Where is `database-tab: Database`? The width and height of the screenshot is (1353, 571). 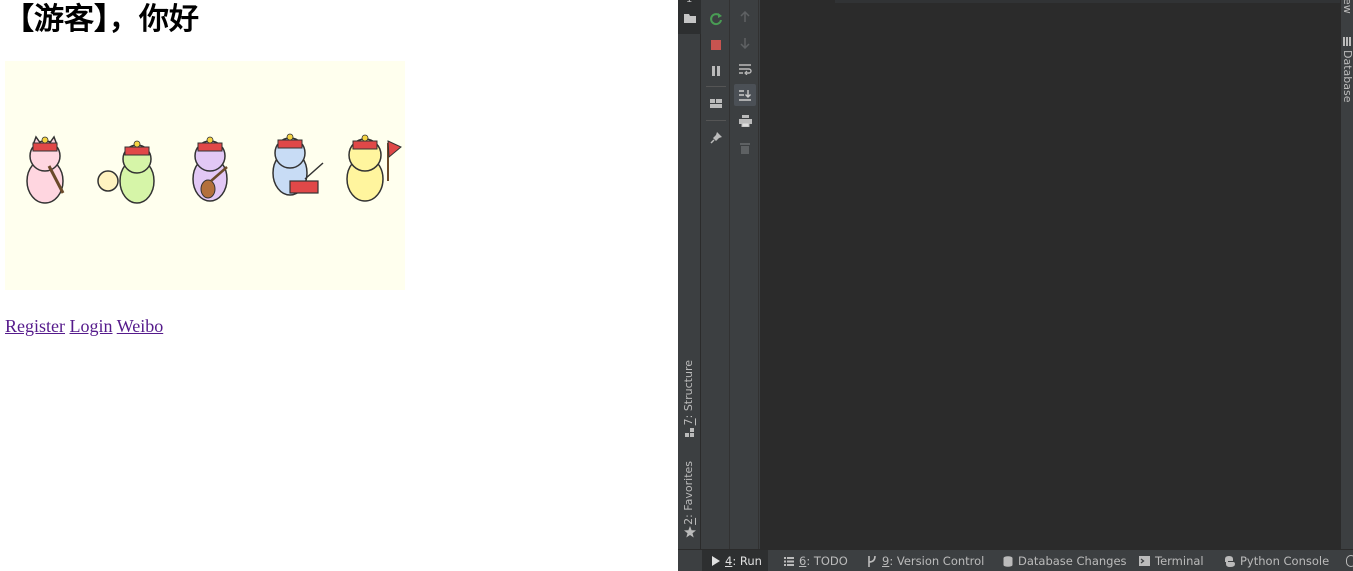
database-tab: Database is located at coordinates (1347, 76).